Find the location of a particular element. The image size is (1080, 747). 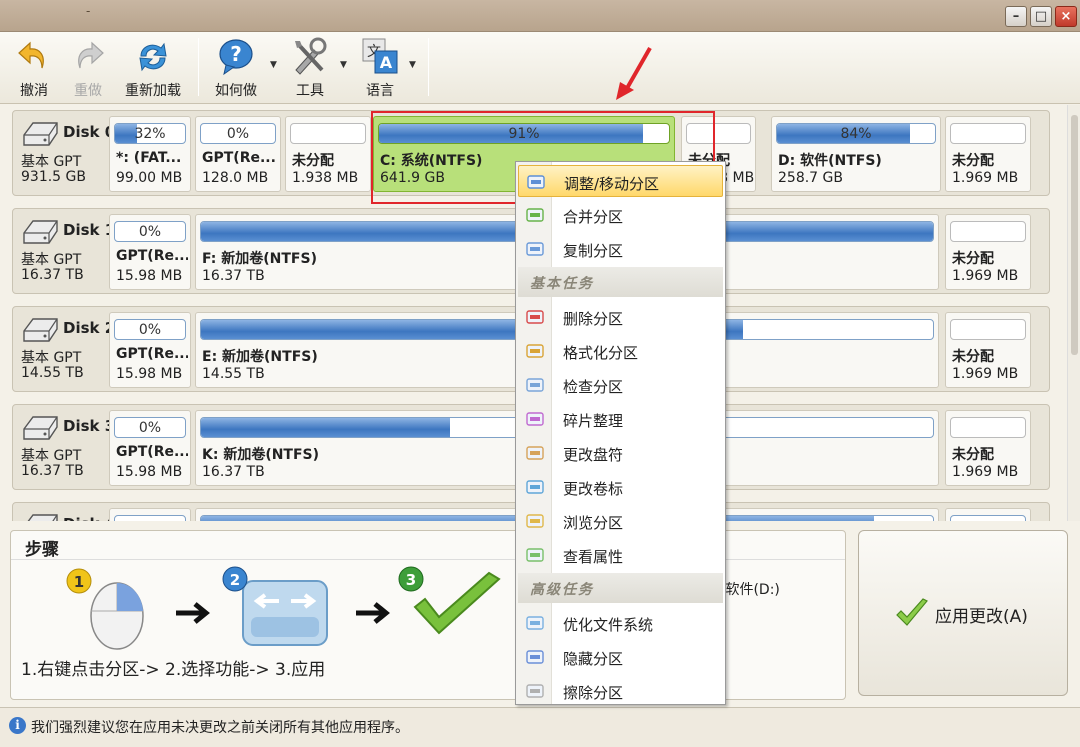

scrollbar-thumb is located at coordinates (1074, 235).